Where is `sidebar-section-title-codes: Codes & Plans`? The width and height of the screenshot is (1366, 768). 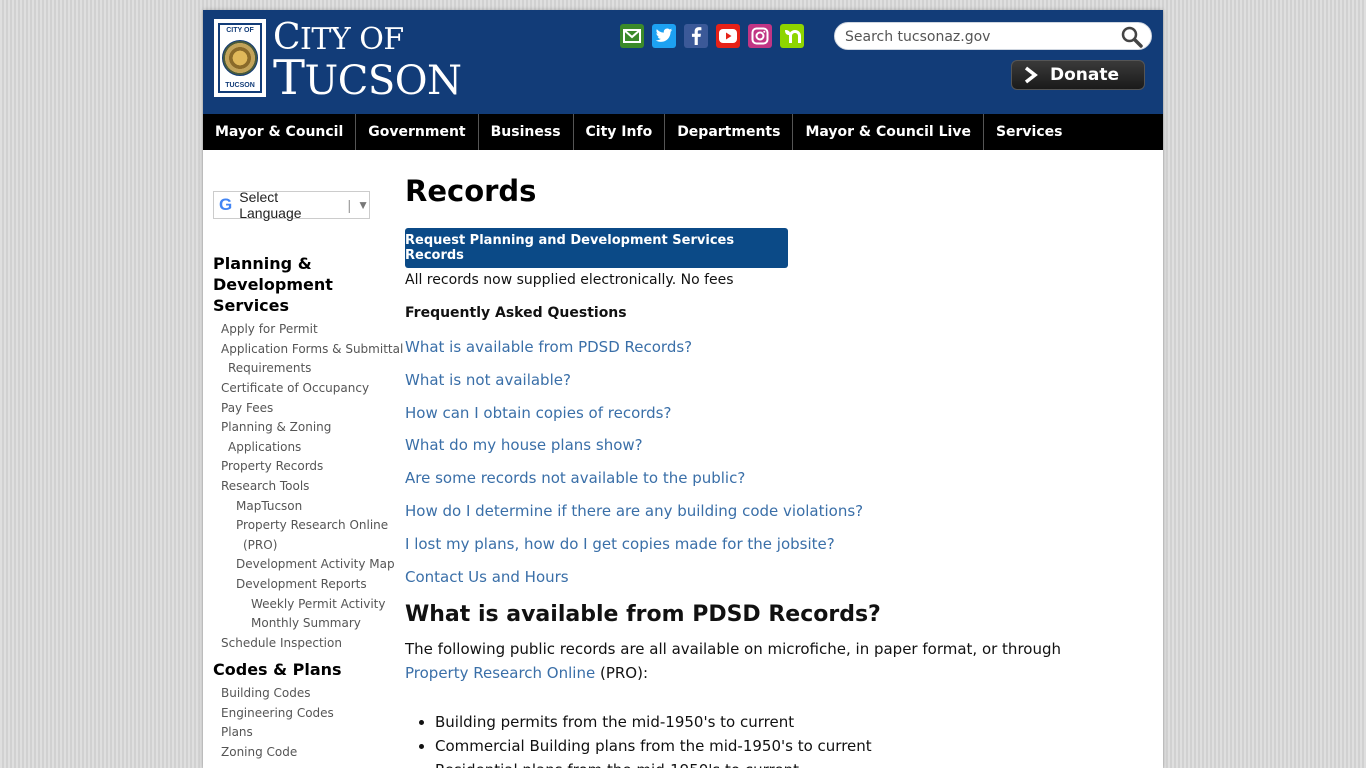
sidebar-section-title-codes: Codes & Plans is located at coordinates (277, 669).